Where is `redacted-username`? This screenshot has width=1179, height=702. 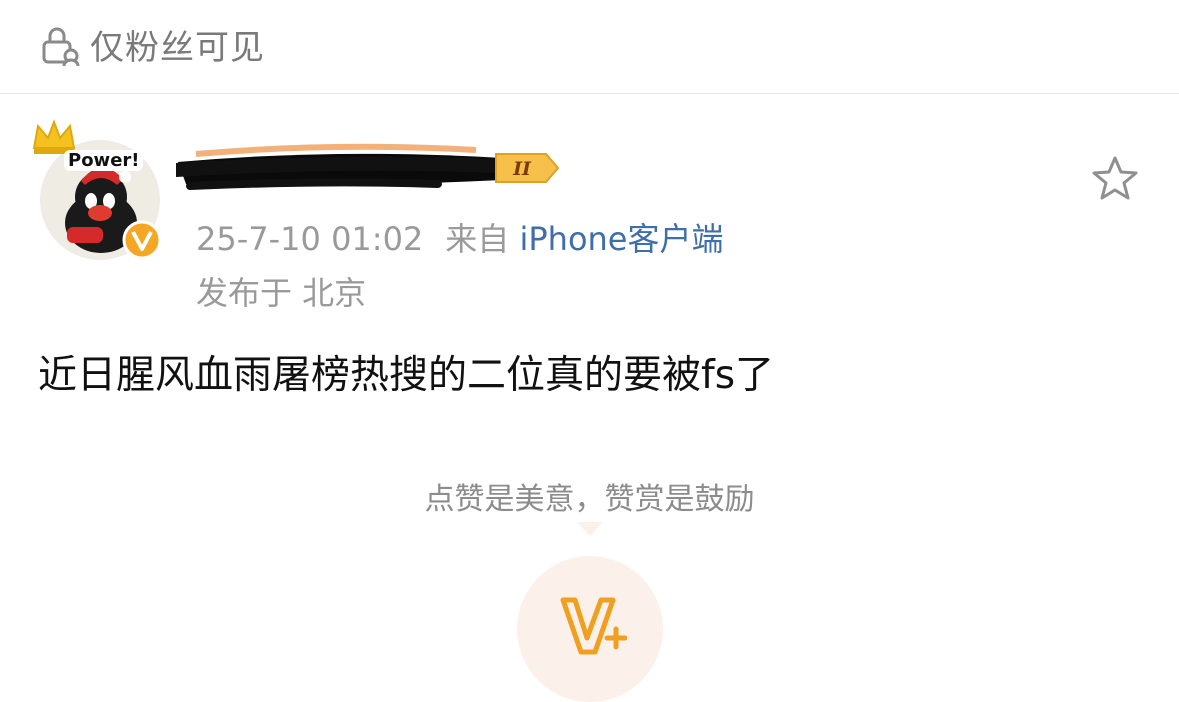
redacted-username is located at coordinates (339, 166).